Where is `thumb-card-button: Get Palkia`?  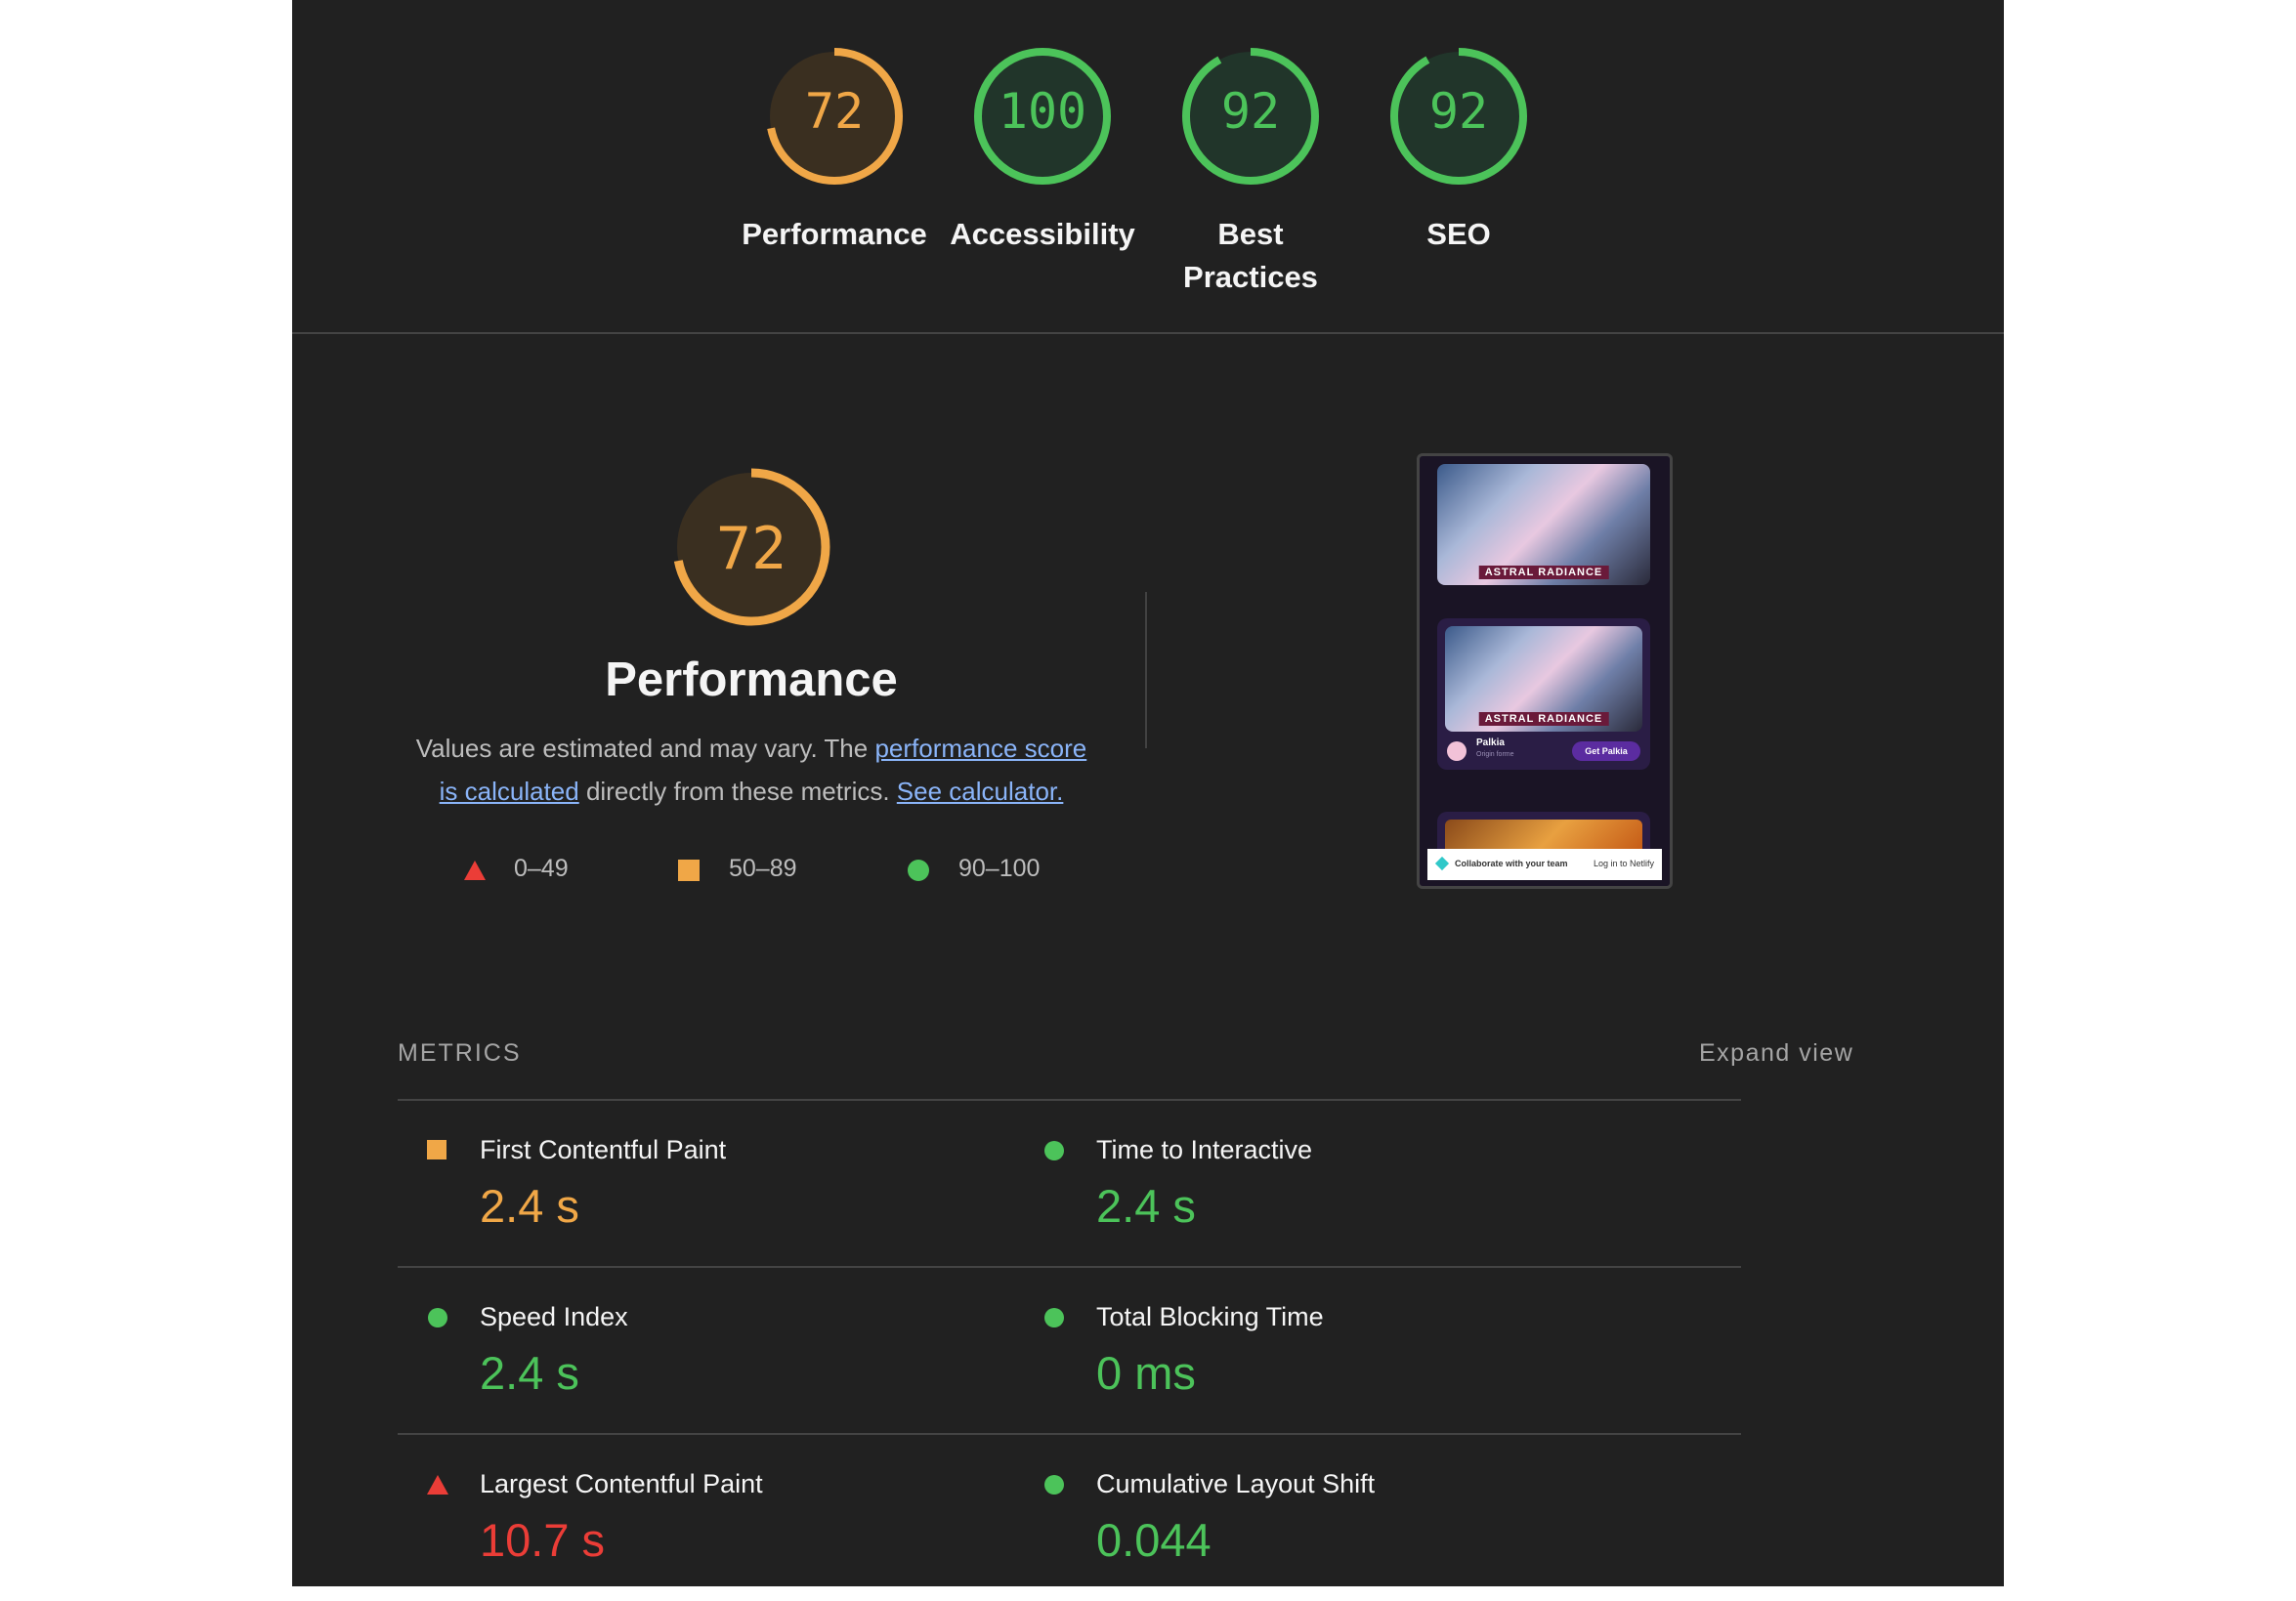
thumb-card-button: Get Palkia is located at coordinates (1606, 751).